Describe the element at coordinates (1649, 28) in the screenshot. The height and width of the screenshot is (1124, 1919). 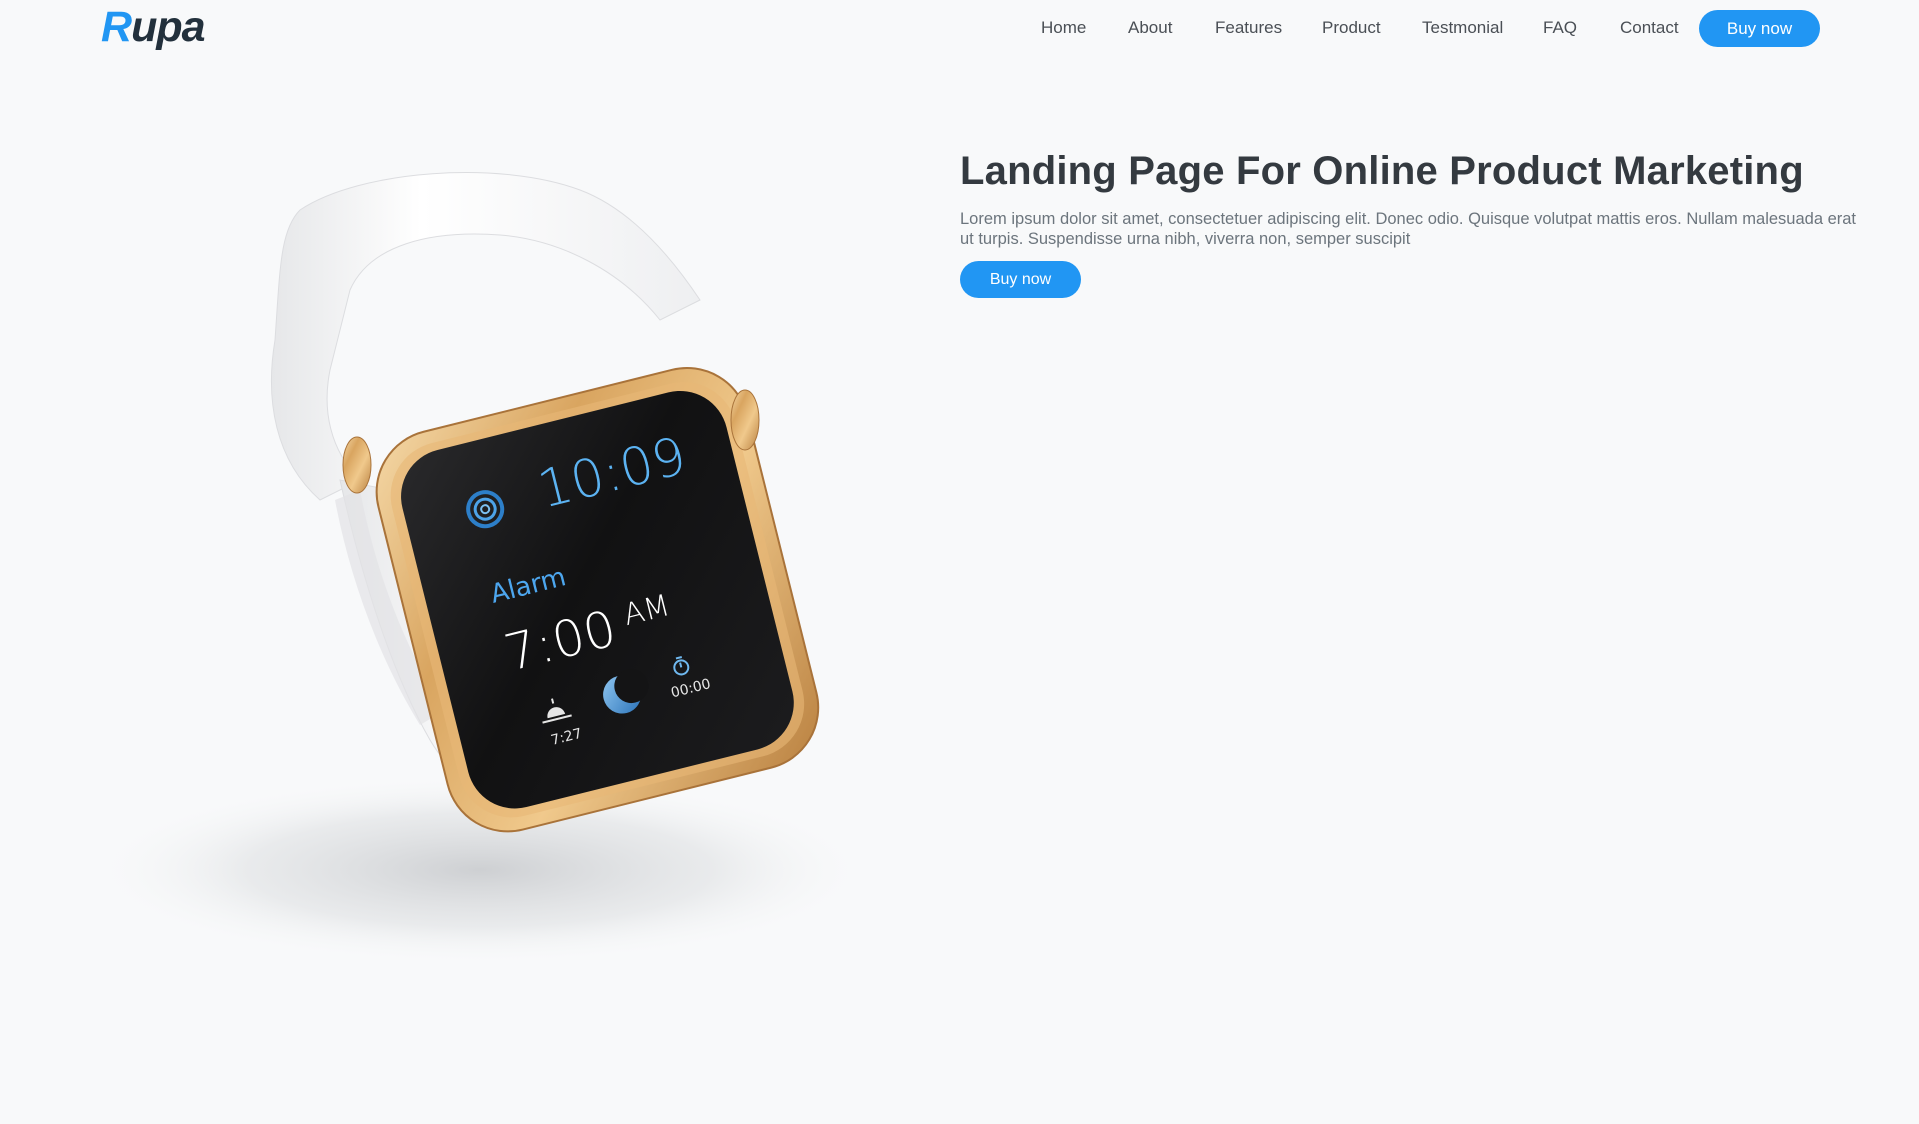
I see `nav-link-contact: Contact` at that location.